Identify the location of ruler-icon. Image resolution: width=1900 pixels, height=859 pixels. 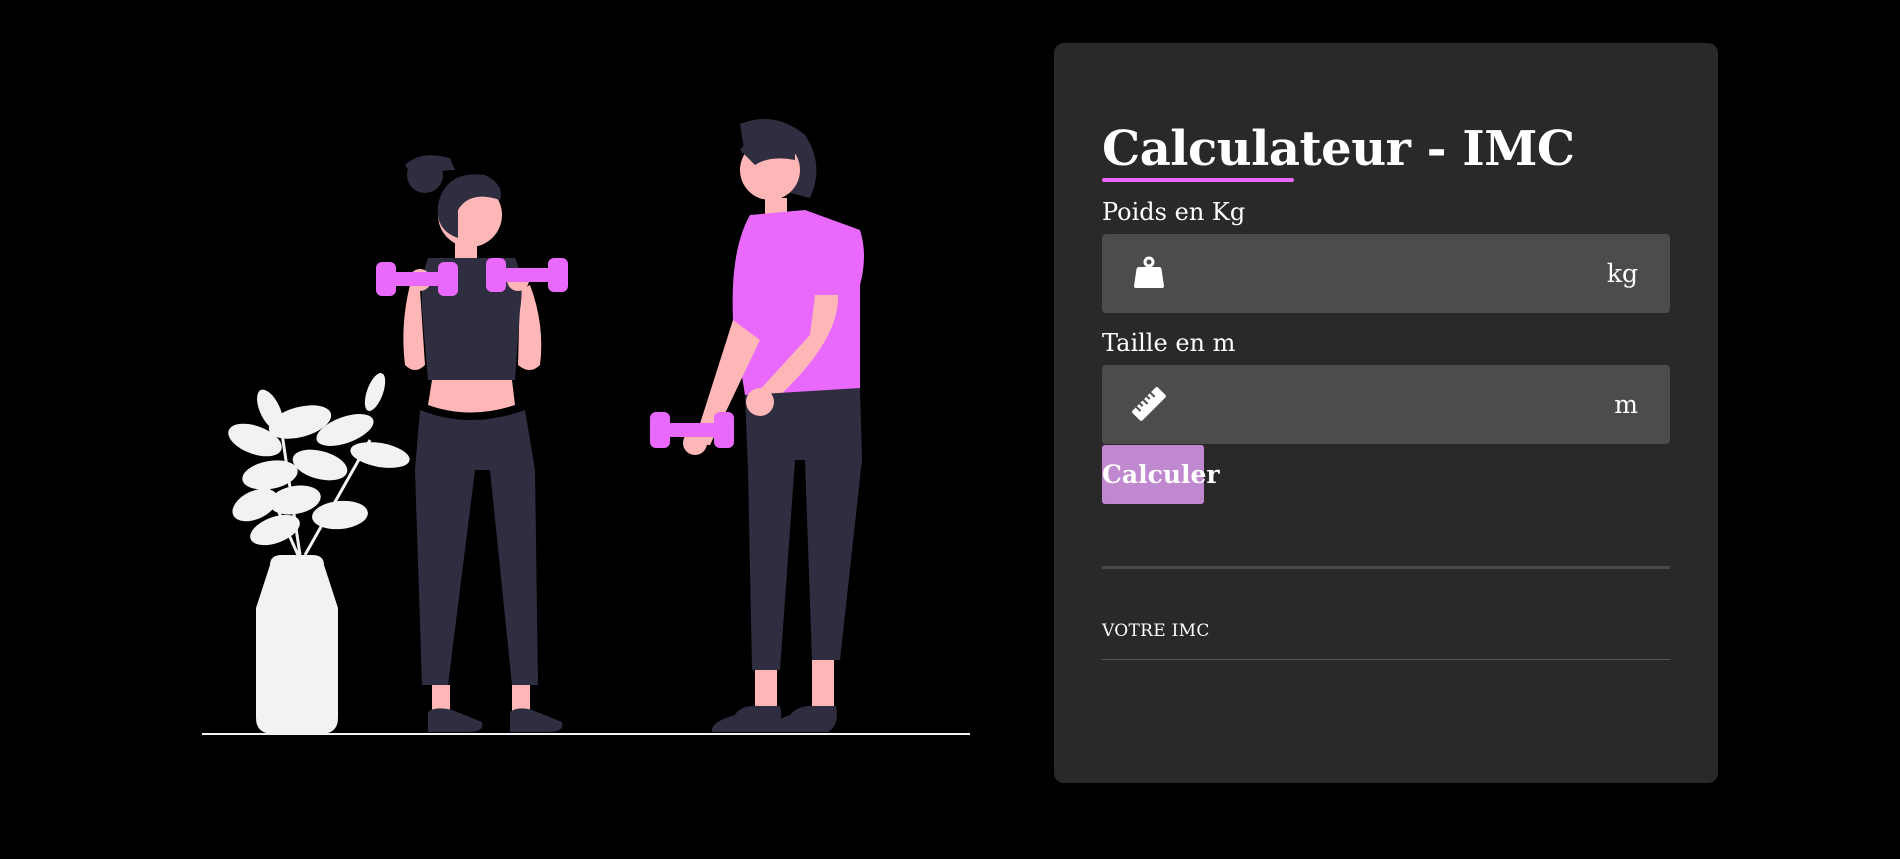
(1149, 403).